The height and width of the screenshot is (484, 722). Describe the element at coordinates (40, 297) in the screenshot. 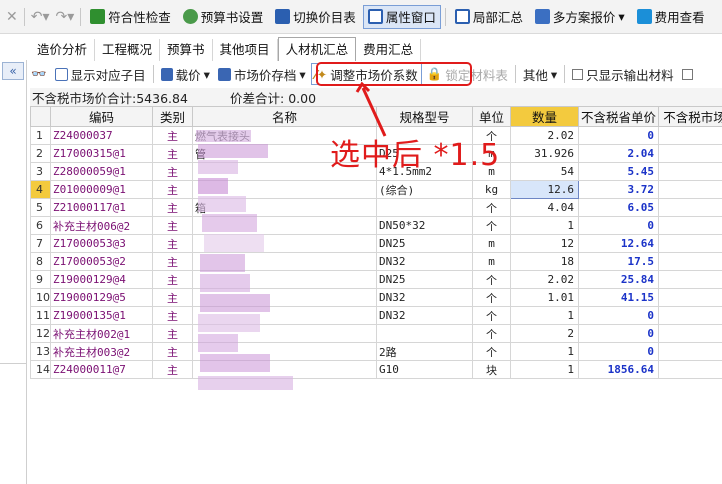

I see `row-index: 10` at that location.